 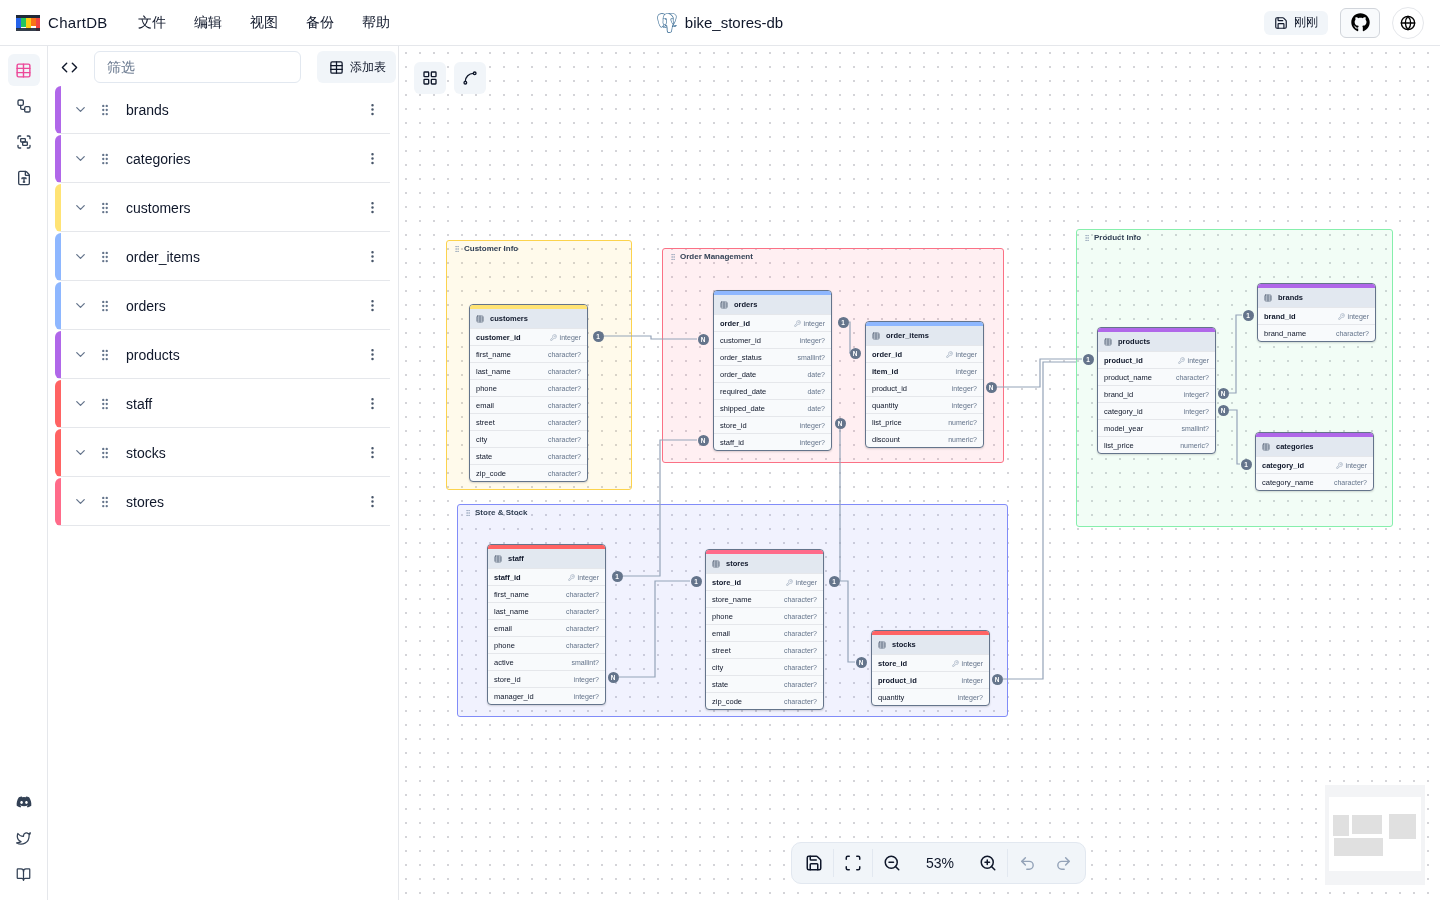 I want to click on table-list-item: products, so click(x=222, y=355).